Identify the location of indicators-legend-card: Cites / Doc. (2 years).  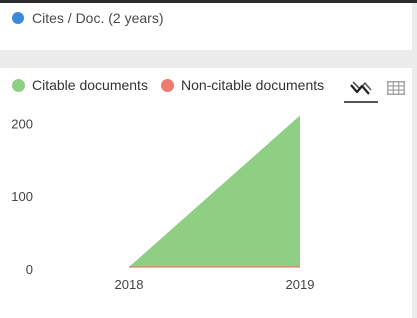
(206, 26).